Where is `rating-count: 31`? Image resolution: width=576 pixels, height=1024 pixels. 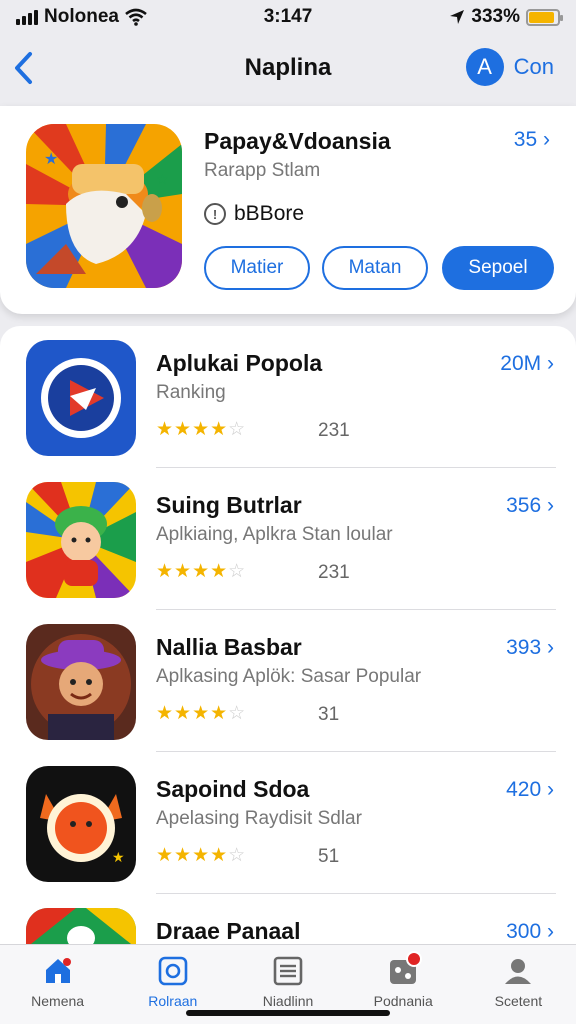
rating-count: 31 is located at coordinates (329, 714).